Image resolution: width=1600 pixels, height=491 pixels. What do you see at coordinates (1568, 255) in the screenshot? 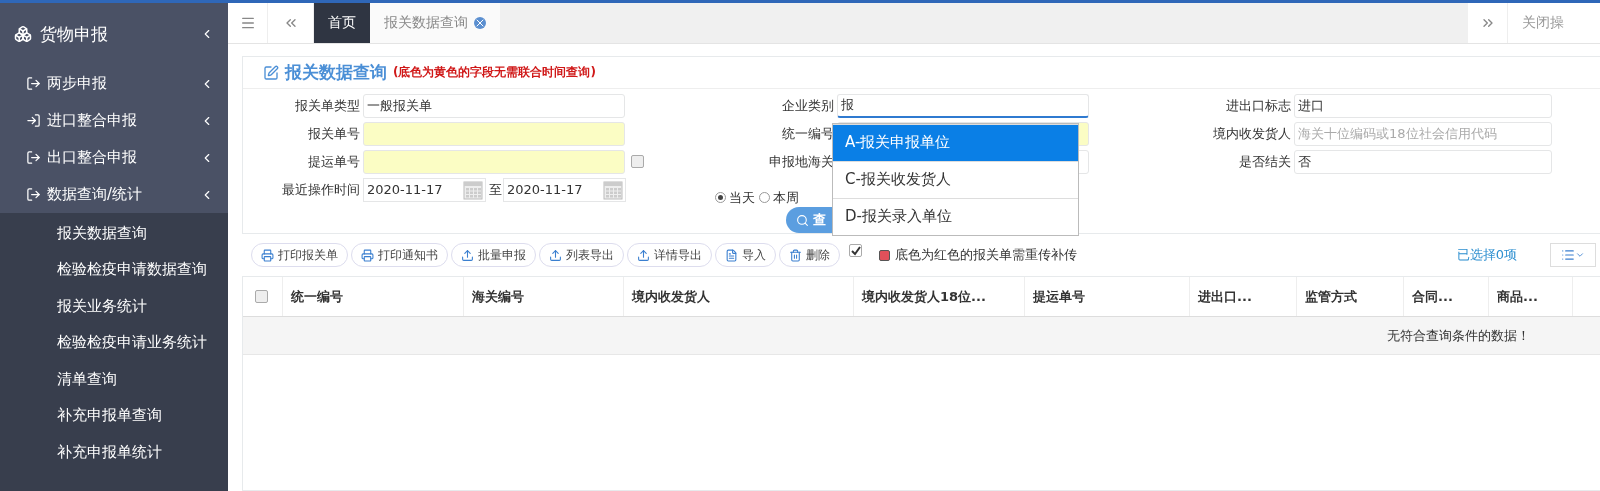
I see `list-icon` at bounding box center [1568, 255].